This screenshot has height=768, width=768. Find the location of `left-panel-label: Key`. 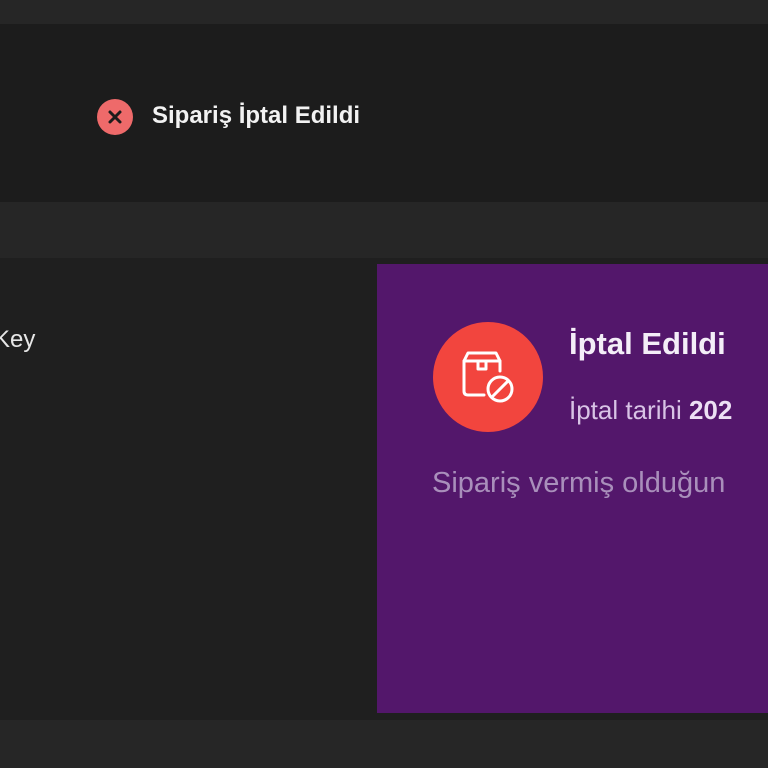

left-panel-label: Key is located at coordinates (18, 339).